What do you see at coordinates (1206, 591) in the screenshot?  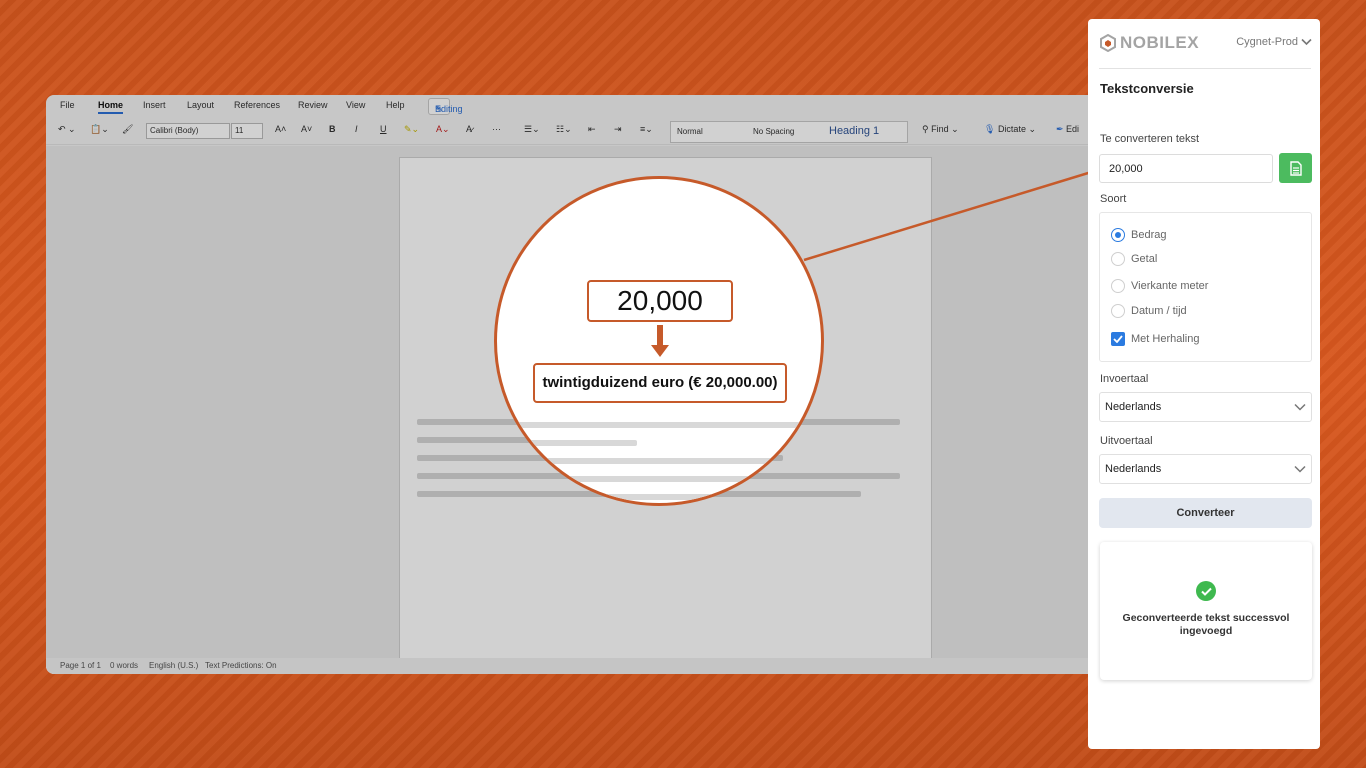 I see `success-check-icon` at bounding box center [1206, 591].